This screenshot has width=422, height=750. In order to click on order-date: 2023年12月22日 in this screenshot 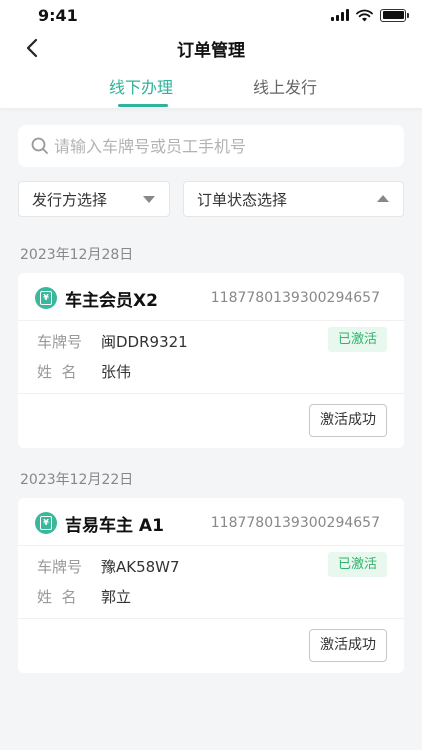, I will do `click(77, 480)`.